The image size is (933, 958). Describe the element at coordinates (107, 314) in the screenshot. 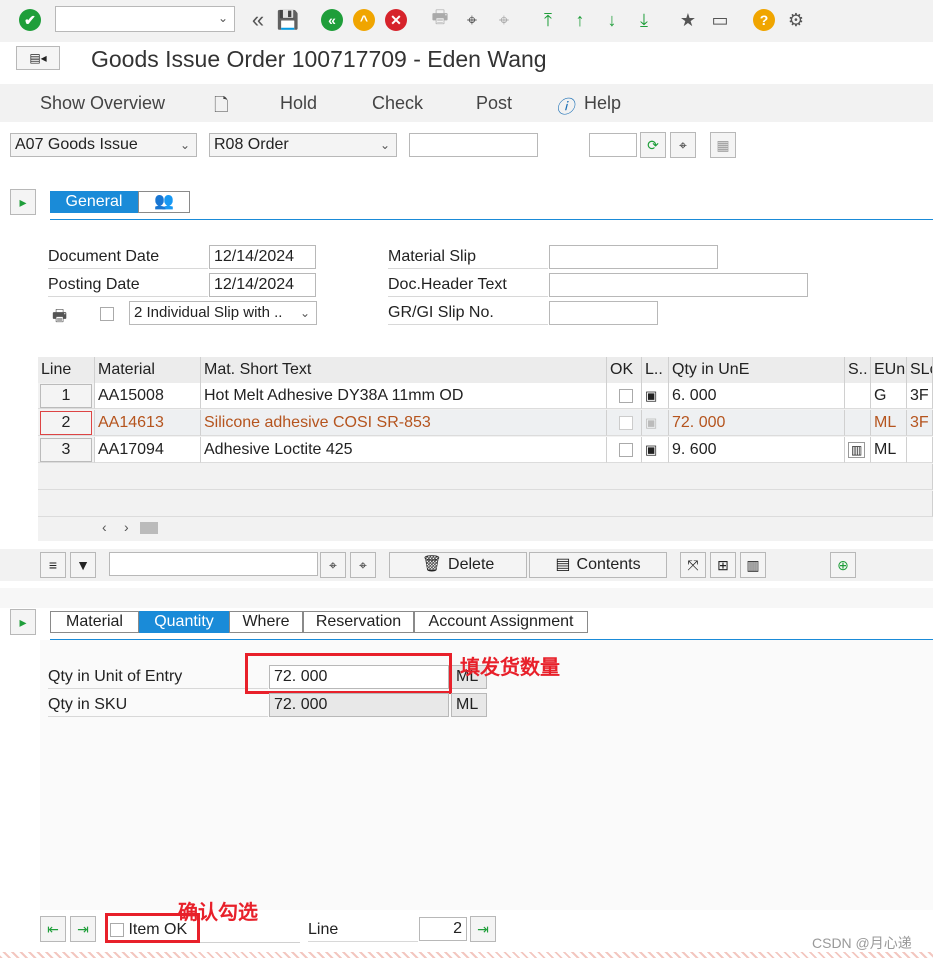

I see `print-checkbox` at that location.